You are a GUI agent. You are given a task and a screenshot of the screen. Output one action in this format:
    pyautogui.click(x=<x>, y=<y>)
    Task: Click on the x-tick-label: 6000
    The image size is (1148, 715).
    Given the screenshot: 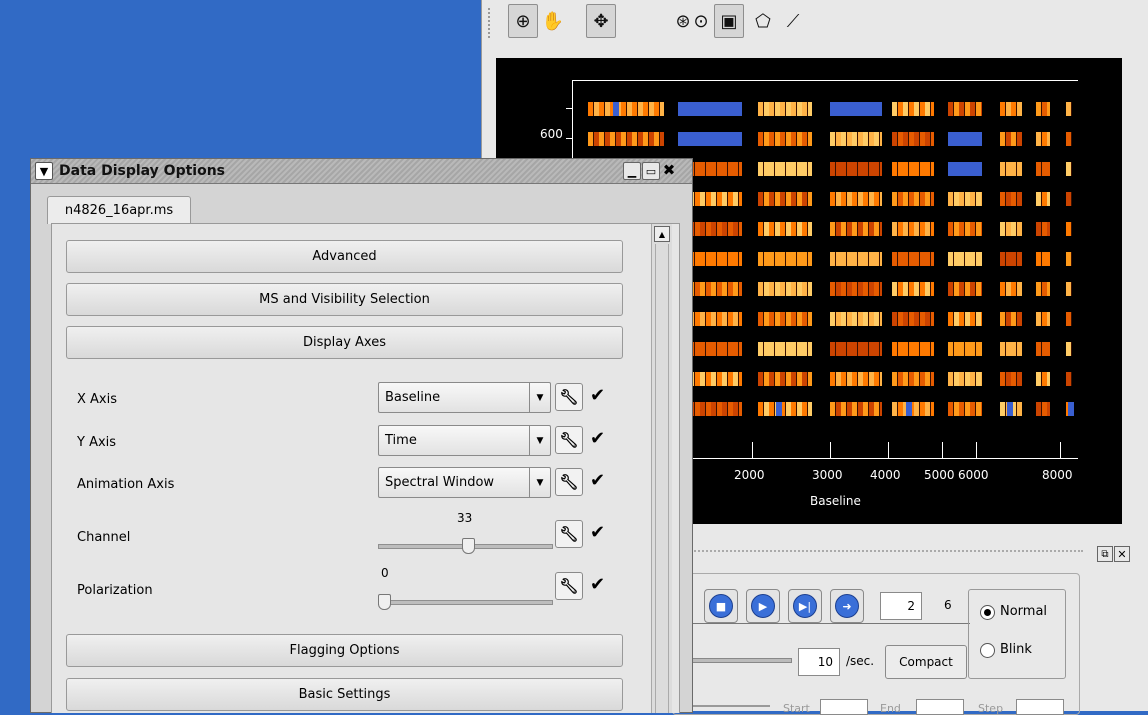 What is the action you would take?
    pyautogui.click(x=973, y=475)
    